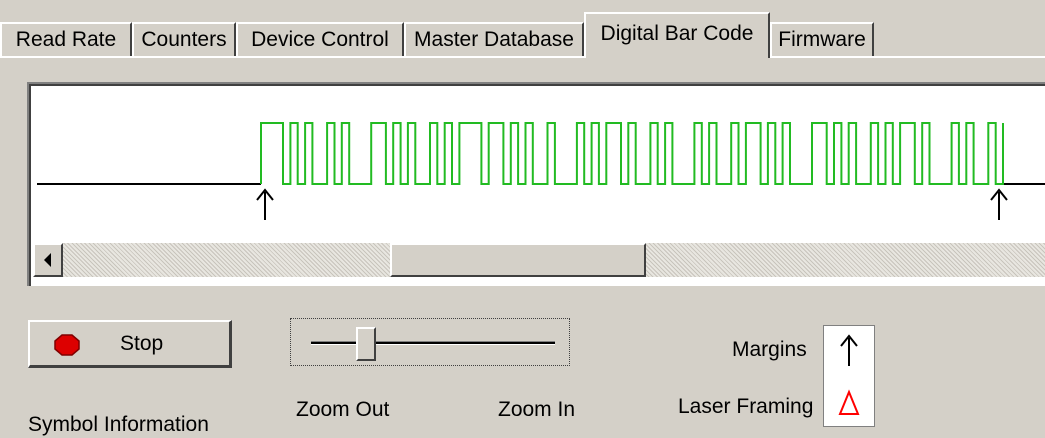  What do you see at coordinates (366, 344) in the screenshot?
I see `zoom-slider-thumb` at bounding box center [366, 344].